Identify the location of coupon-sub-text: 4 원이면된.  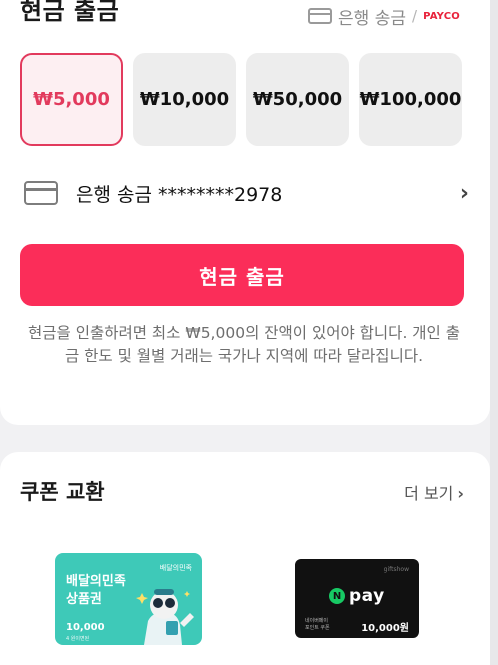
(78, 639).